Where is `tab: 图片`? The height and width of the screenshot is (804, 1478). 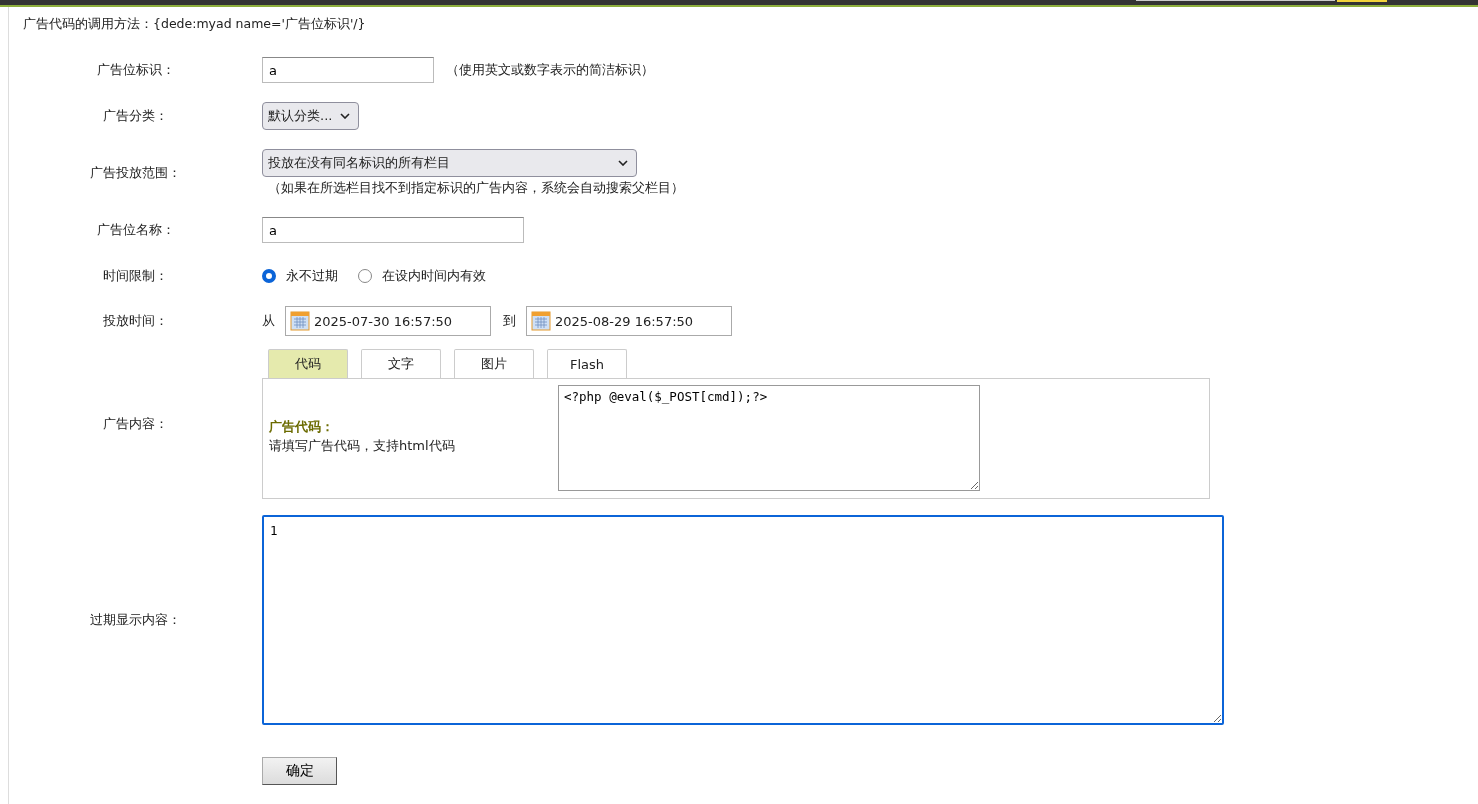
tab: 图片 is located at coordinates (494, 363).